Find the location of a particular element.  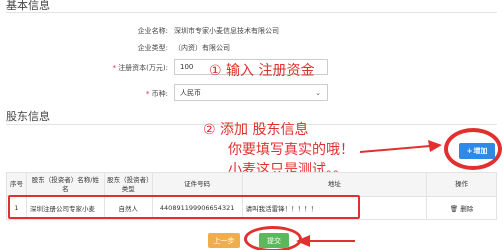

table-header-row: 序号 股东（投资者）名称/姓名 股东（投资者）类型 证件号码 地址 操作 is located at coordinates (251, 184).